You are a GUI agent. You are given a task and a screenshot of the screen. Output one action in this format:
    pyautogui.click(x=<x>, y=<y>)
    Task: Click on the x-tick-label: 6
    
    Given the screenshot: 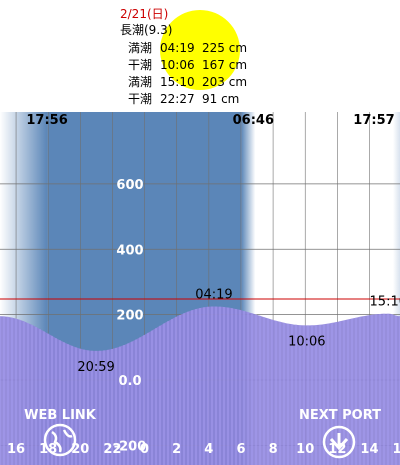 What is the action you would take?
    pyautogui.click(x=240, y=449)
    